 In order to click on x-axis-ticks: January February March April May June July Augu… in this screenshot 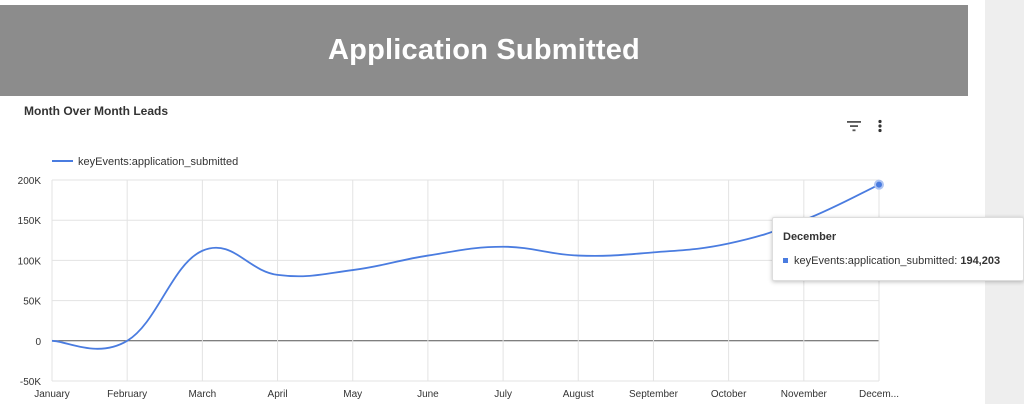, I will do `click(466, 394)`.